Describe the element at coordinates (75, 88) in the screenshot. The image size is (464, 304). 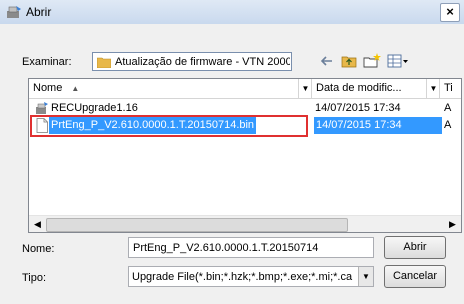
I see `sort-up-icon: ▲` at that location.